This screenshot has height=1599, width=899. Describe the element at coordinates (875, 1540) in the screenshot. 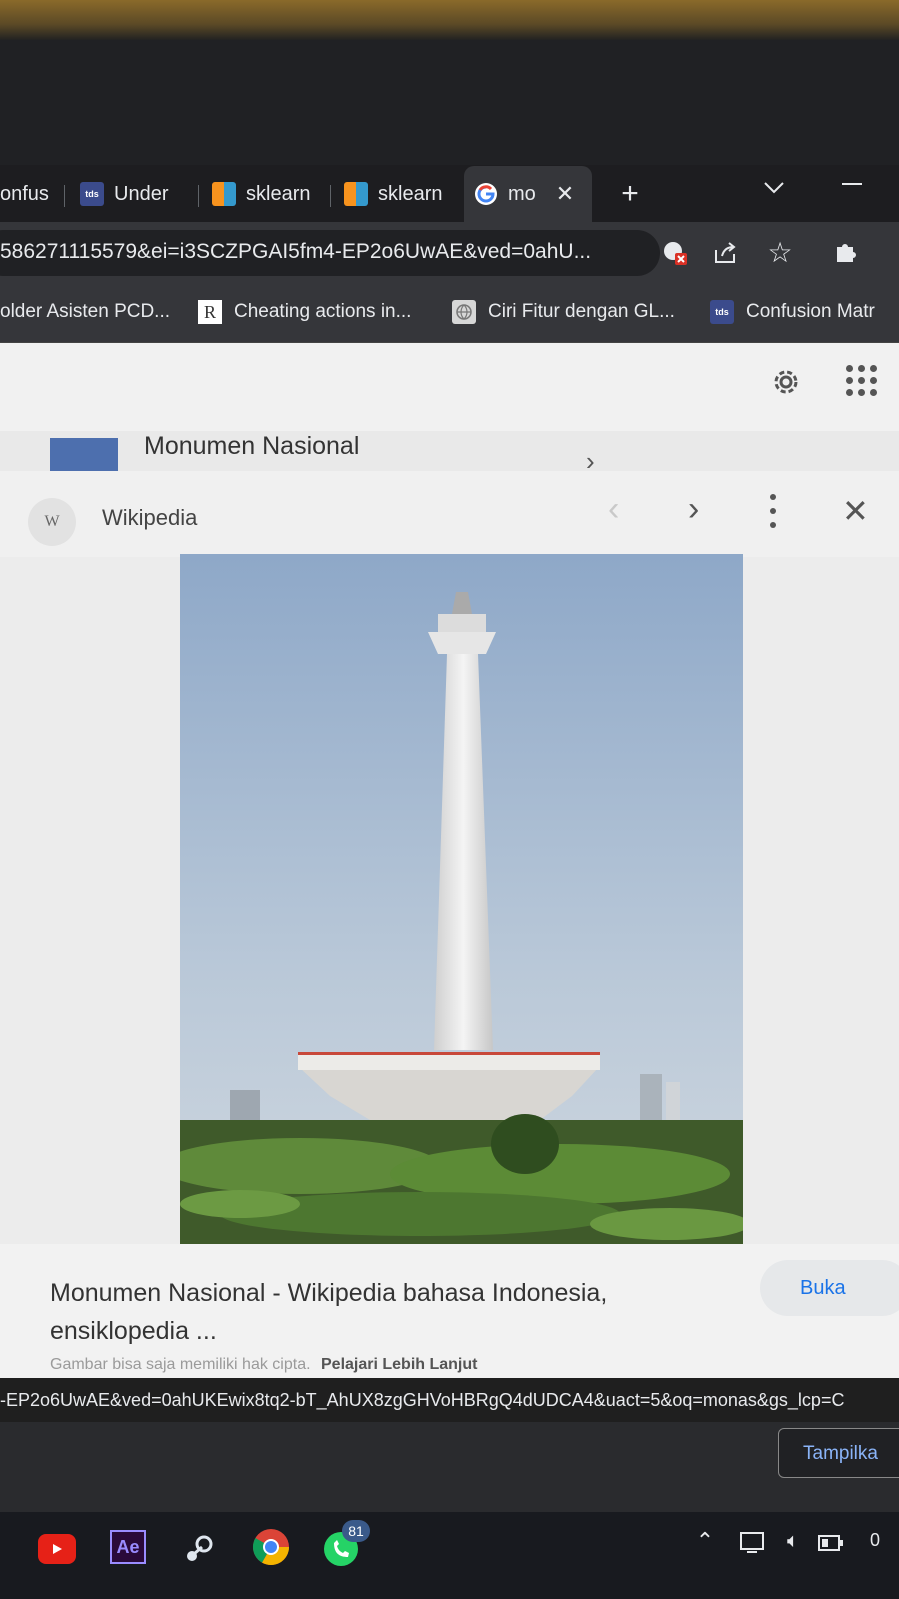

I see `clock: 0` at that location.